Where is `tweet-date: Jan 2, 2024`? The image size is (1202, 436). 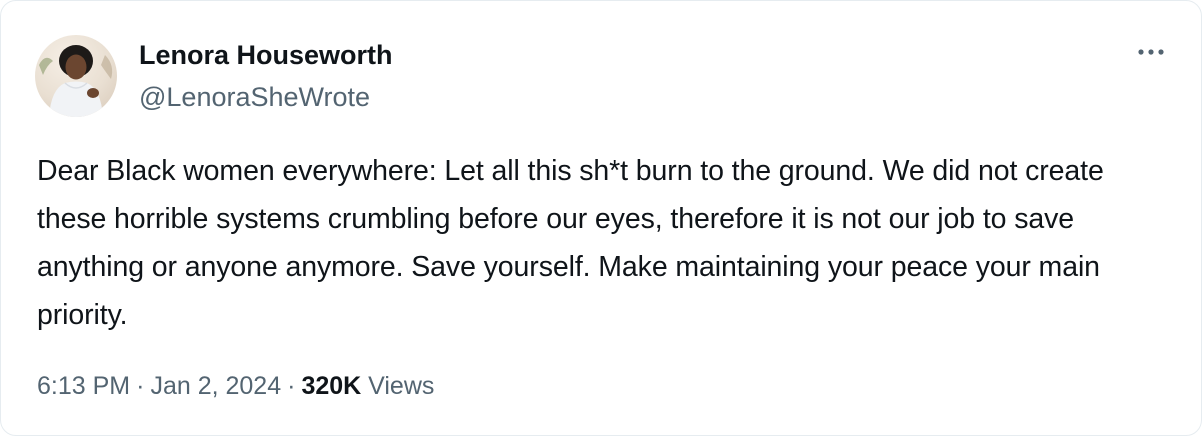
tweet-date: Jan 2, 2024 is located at coordinates (215, 386).